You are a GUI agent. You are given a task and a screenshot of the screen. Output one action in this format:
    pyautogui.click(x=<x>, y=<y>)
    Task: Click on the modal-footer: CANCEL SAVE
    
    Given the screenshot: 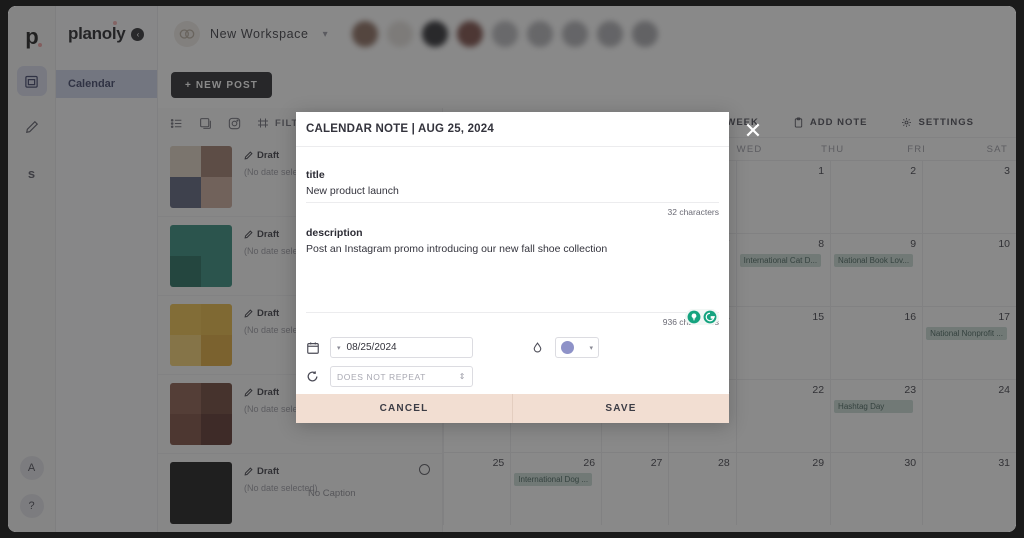 What is the action you would take?
    pyautogui.click(x=512, y=408)
    